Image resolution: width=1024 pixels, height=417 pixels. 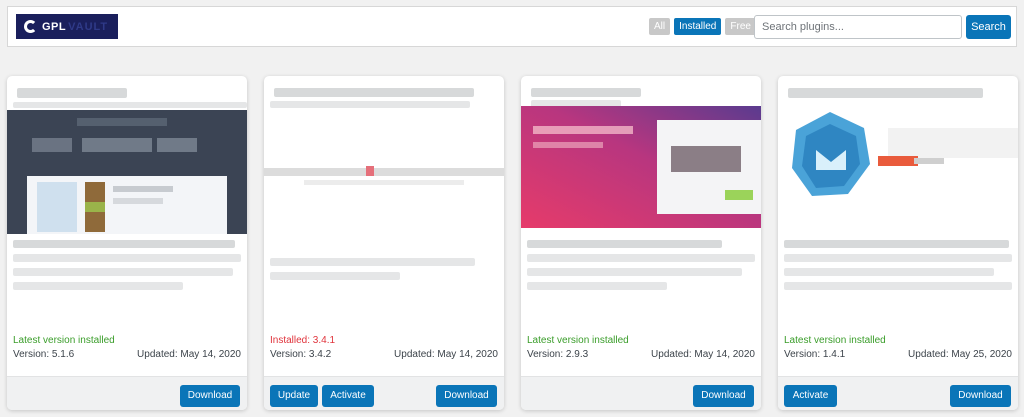 What do you see at coordinates (815, 354) in the screenshot?
I see `plugin-version: Version: 1.4.1` at bounding box center [815, 354].